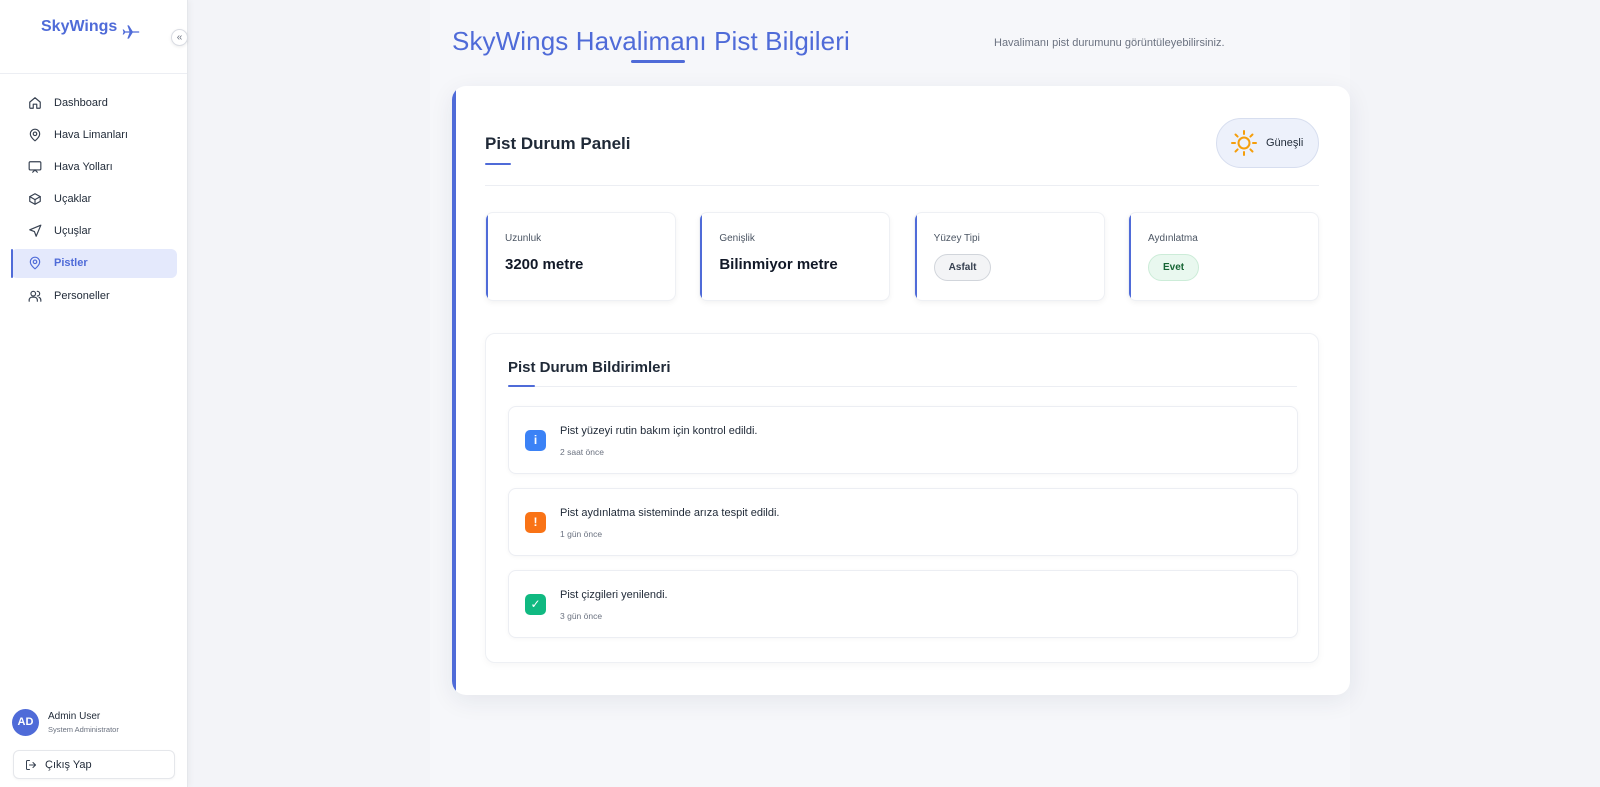 Image resolution: width=1600 pixels, height=787 pixels. I want to click on brand-logo-text: SkyWings, so click(79, 27).